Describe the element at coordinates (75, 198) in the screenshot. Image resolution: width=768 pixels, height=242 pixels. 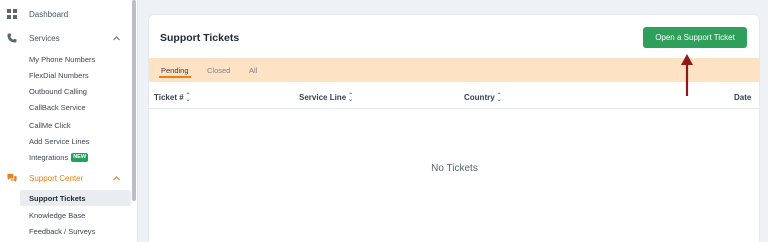
I see `sidebar-item-support-tickets: Support Tickets` at that location.